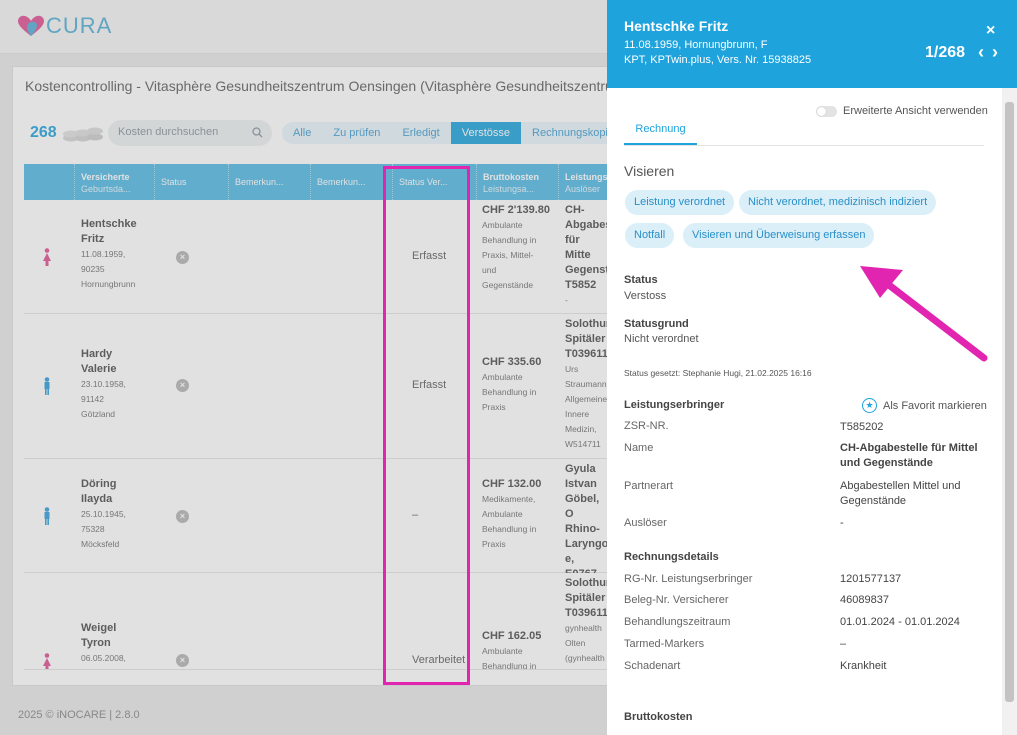  Describe the element at coordinates (671, 557) in the screenshot. I see `rechnungsdetails-title: Rechnungsdetails` at that location.